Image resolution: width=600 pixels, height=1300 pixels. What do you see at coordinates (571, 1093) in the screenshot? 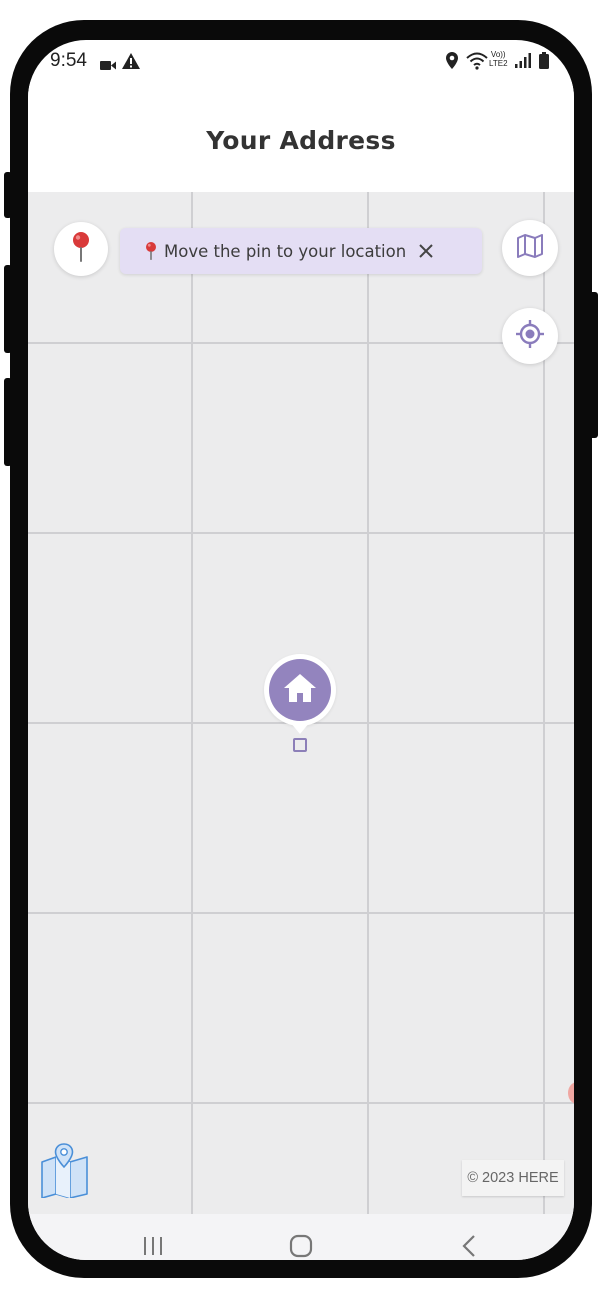
I see `map-edge-marker` at bounding box center [571, 1093].